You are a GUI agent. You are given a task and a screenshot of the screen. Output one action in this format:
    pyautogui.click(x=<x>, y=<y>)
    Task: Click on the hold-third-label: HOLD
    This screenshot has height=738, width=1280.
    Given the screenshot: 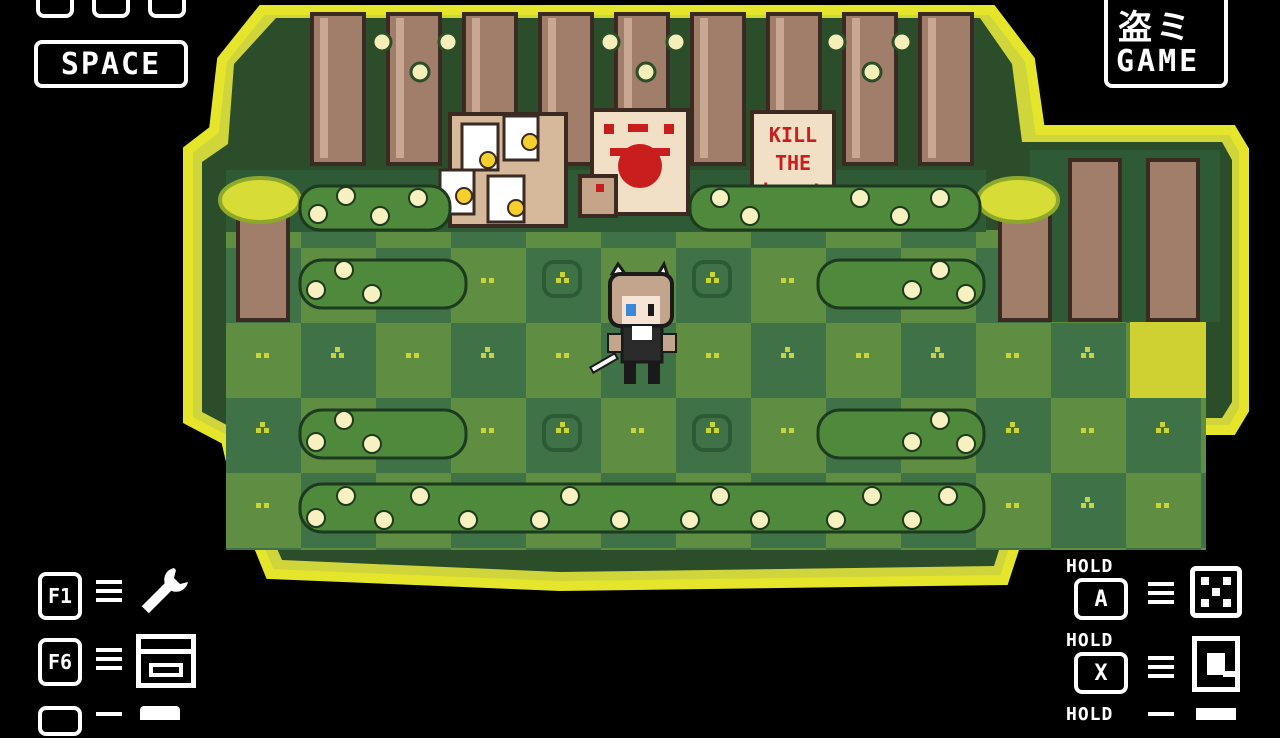 What is the action you would take?
    pyautogui.click(x=1090, y=714)
    